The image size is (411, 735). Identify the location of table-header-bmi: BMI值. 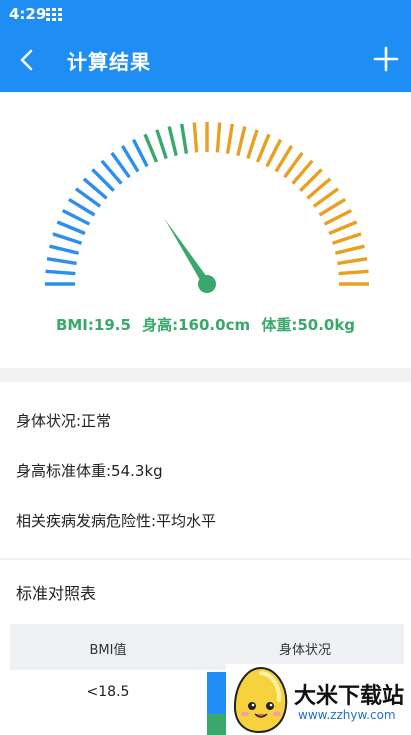
(108, 650).